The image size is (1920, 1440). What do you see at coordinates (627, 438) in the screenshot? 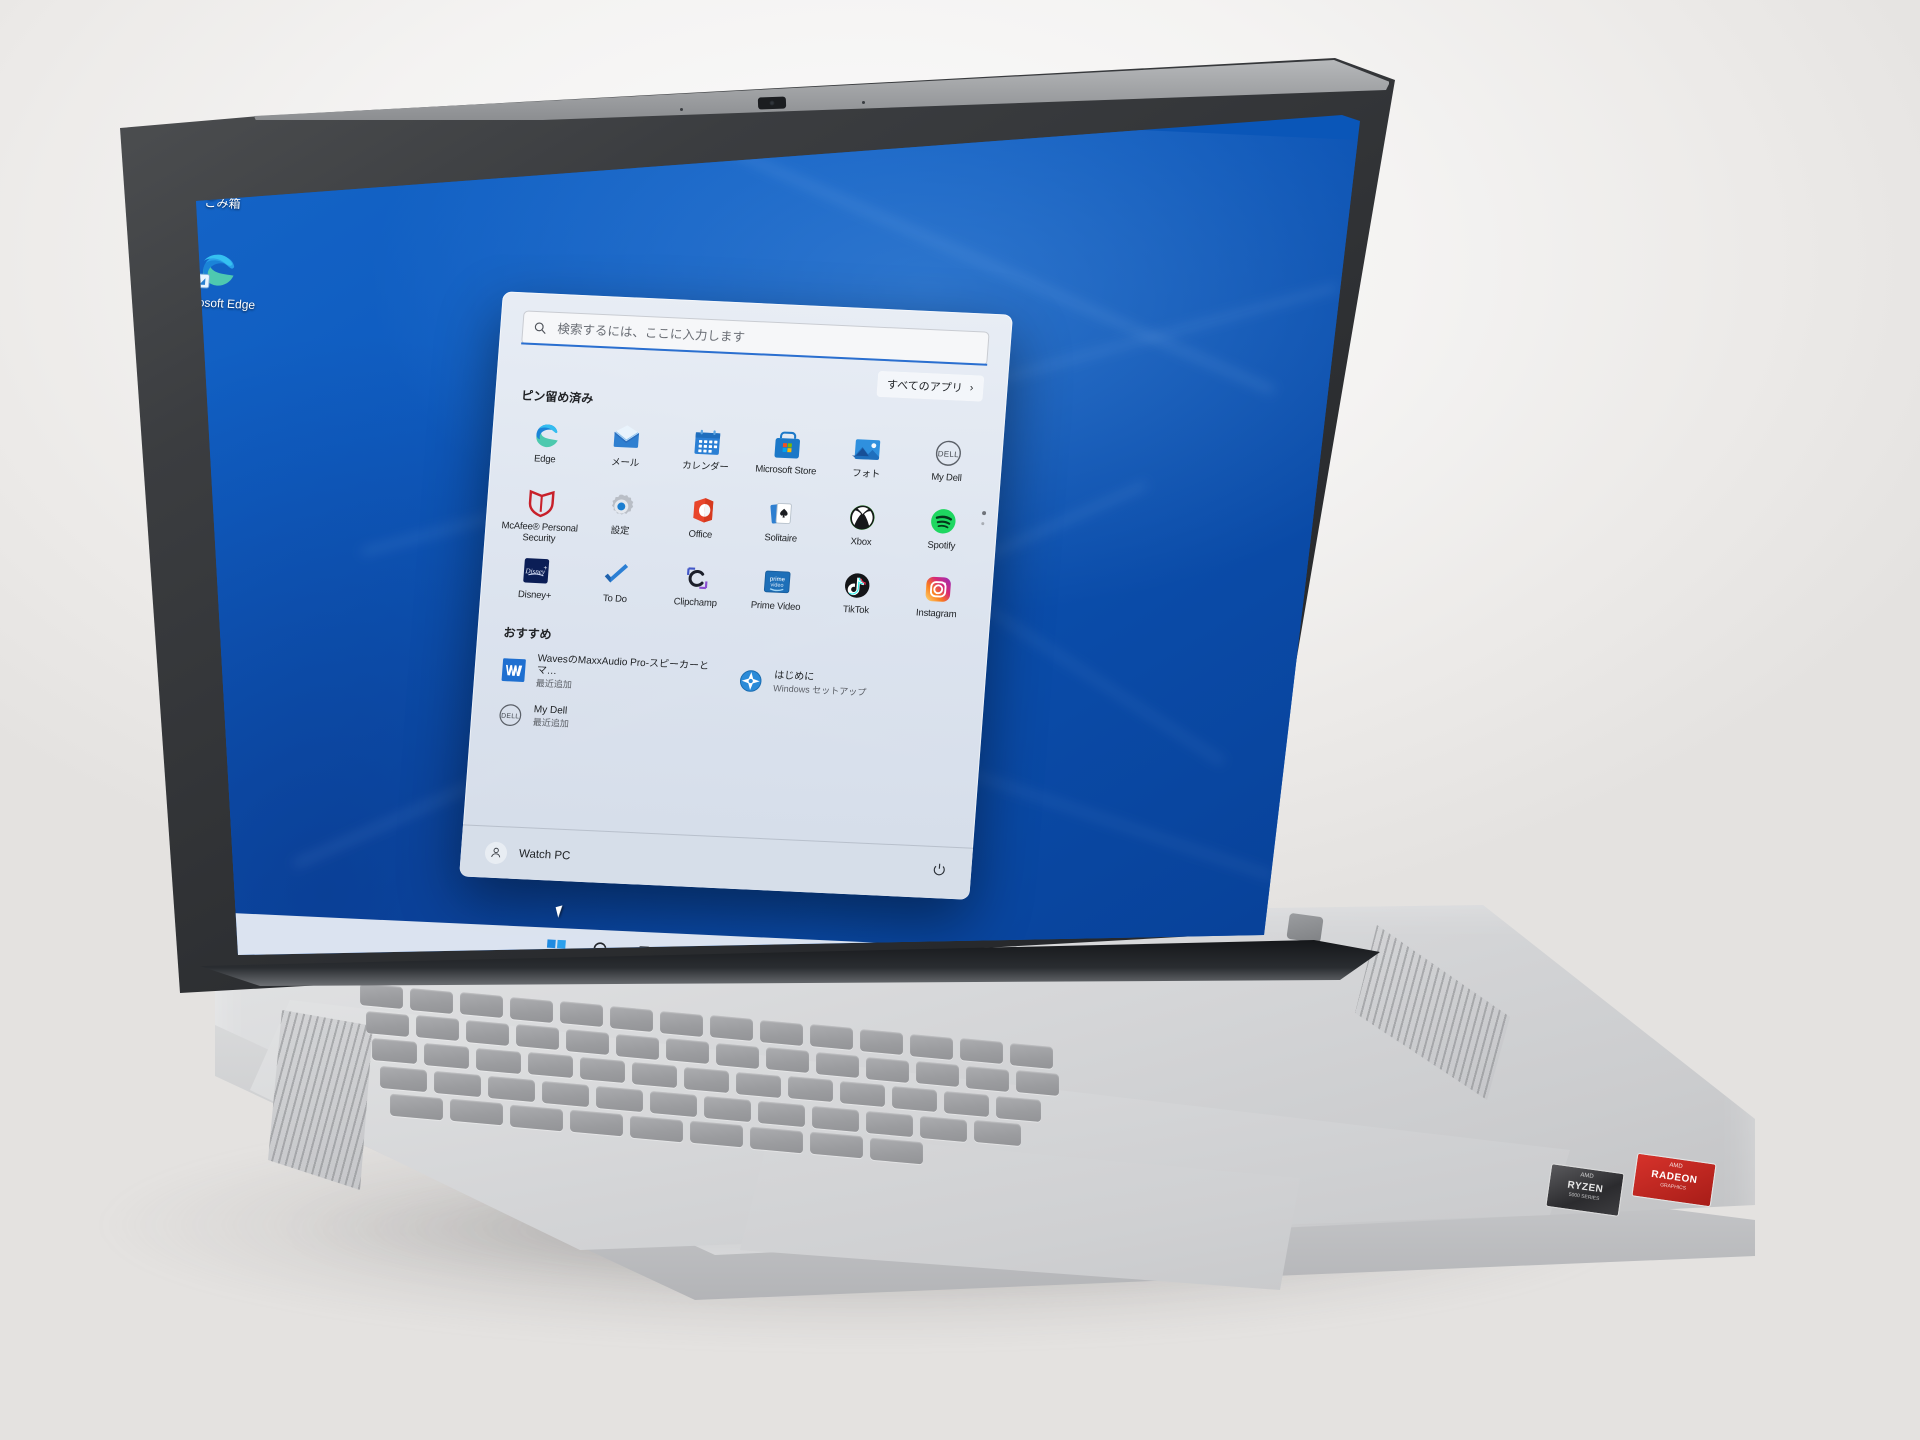
I see `mail-icon` at bounding box center [627, 438].